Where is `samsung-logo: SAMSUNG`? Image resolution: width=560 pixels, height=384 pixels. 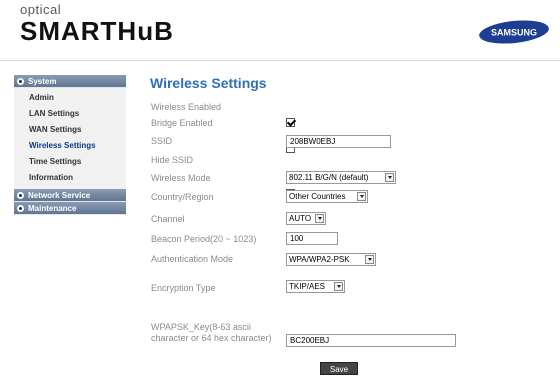
samsung-logo: SAMSUNG is located at coordinates (514, 32).